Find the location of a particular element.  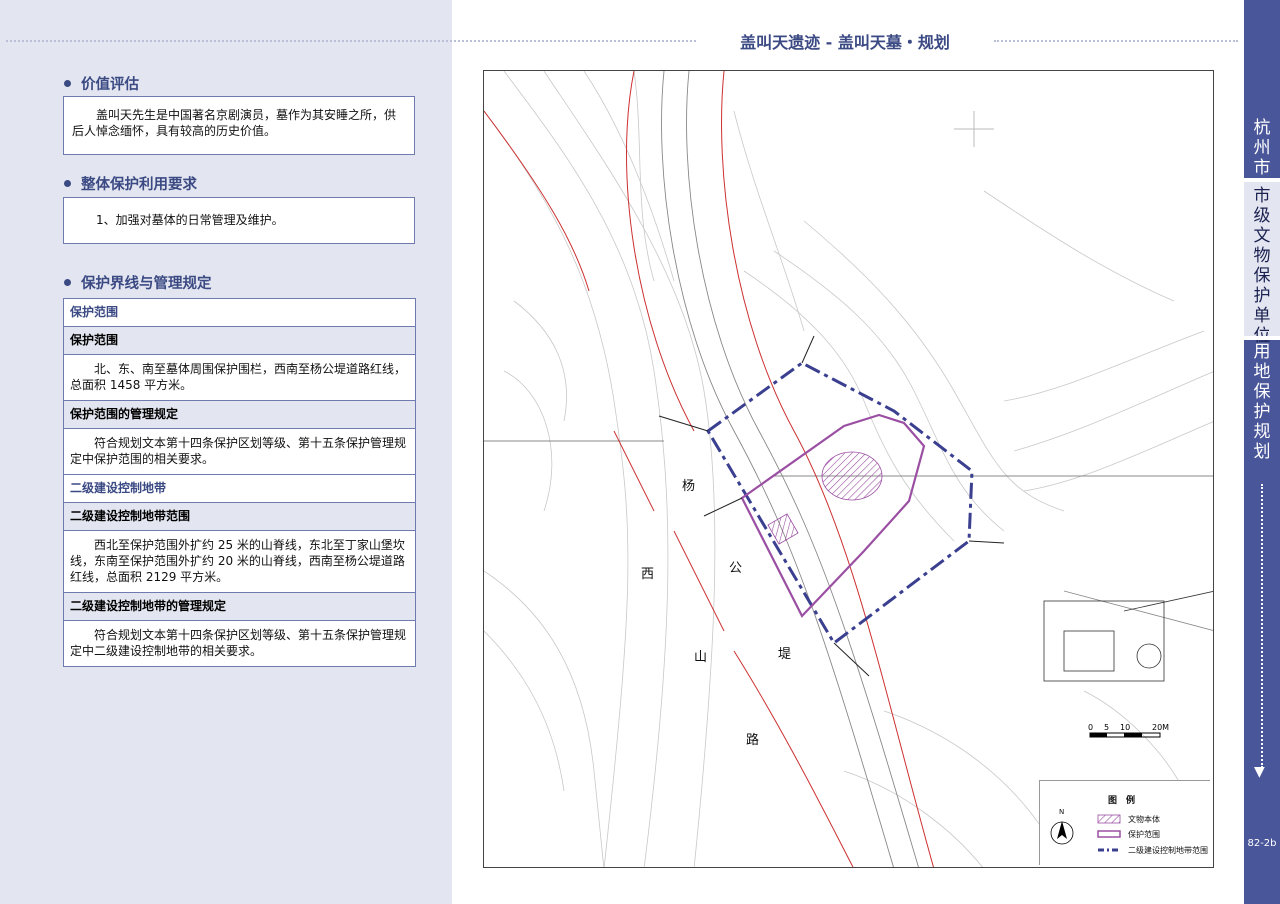

table-row-subheader: 保护范围的管理规定 is located at coordinates (239, 415).